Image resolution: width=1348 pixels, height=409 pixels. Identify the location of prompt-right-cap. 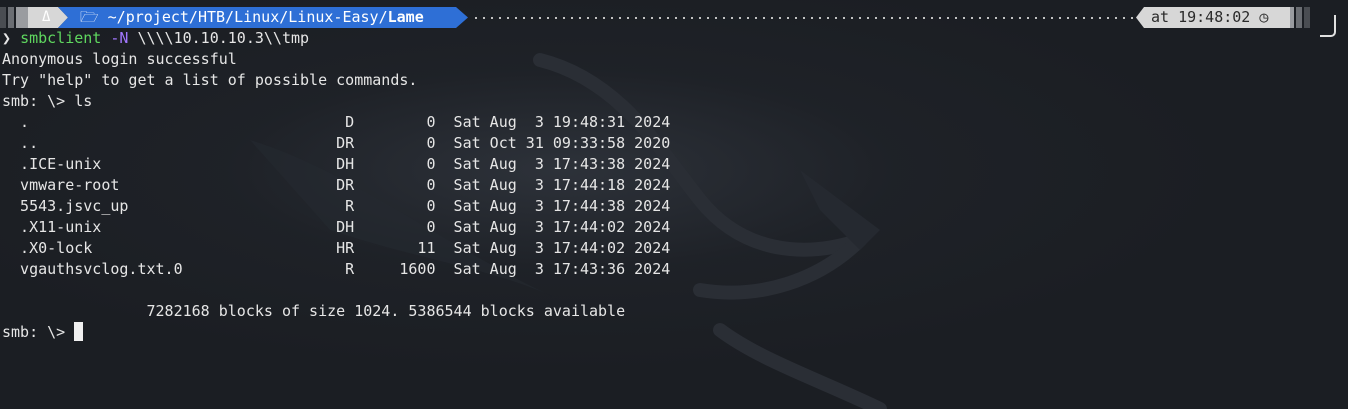
(1305, 17).